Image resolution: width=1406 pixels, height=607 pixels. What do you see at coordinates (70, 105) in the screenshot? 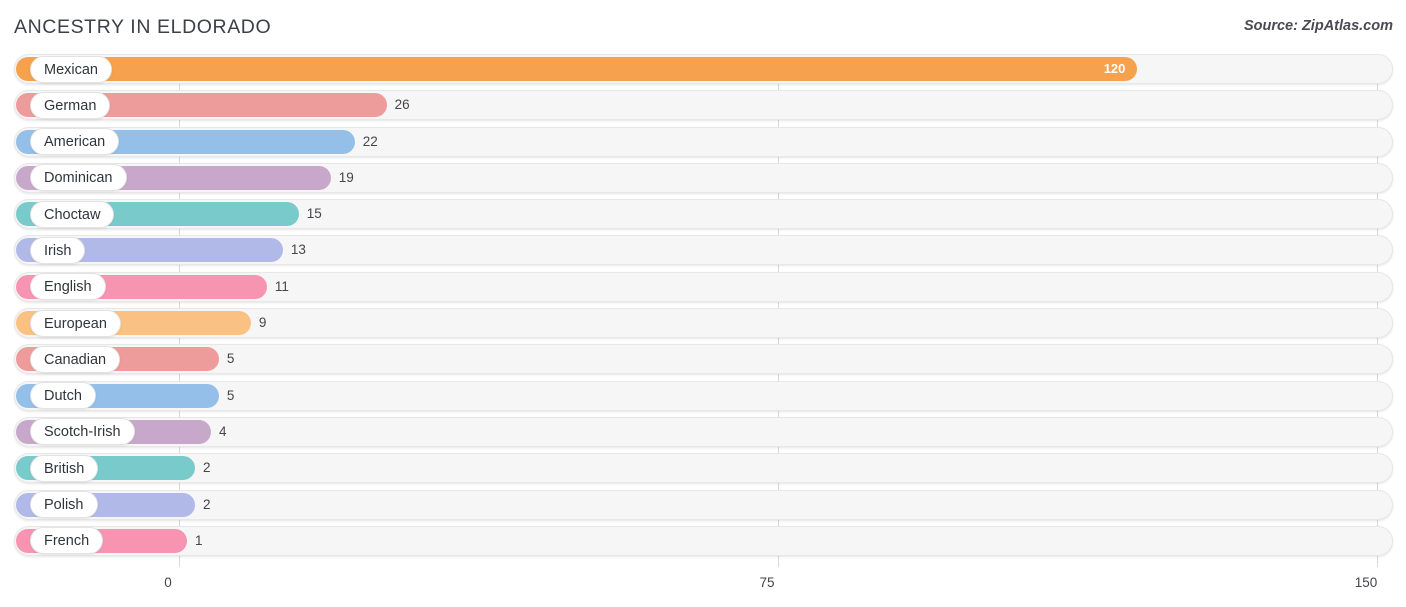
I see `bar-category-label: German` at bounding box center [70, 105].